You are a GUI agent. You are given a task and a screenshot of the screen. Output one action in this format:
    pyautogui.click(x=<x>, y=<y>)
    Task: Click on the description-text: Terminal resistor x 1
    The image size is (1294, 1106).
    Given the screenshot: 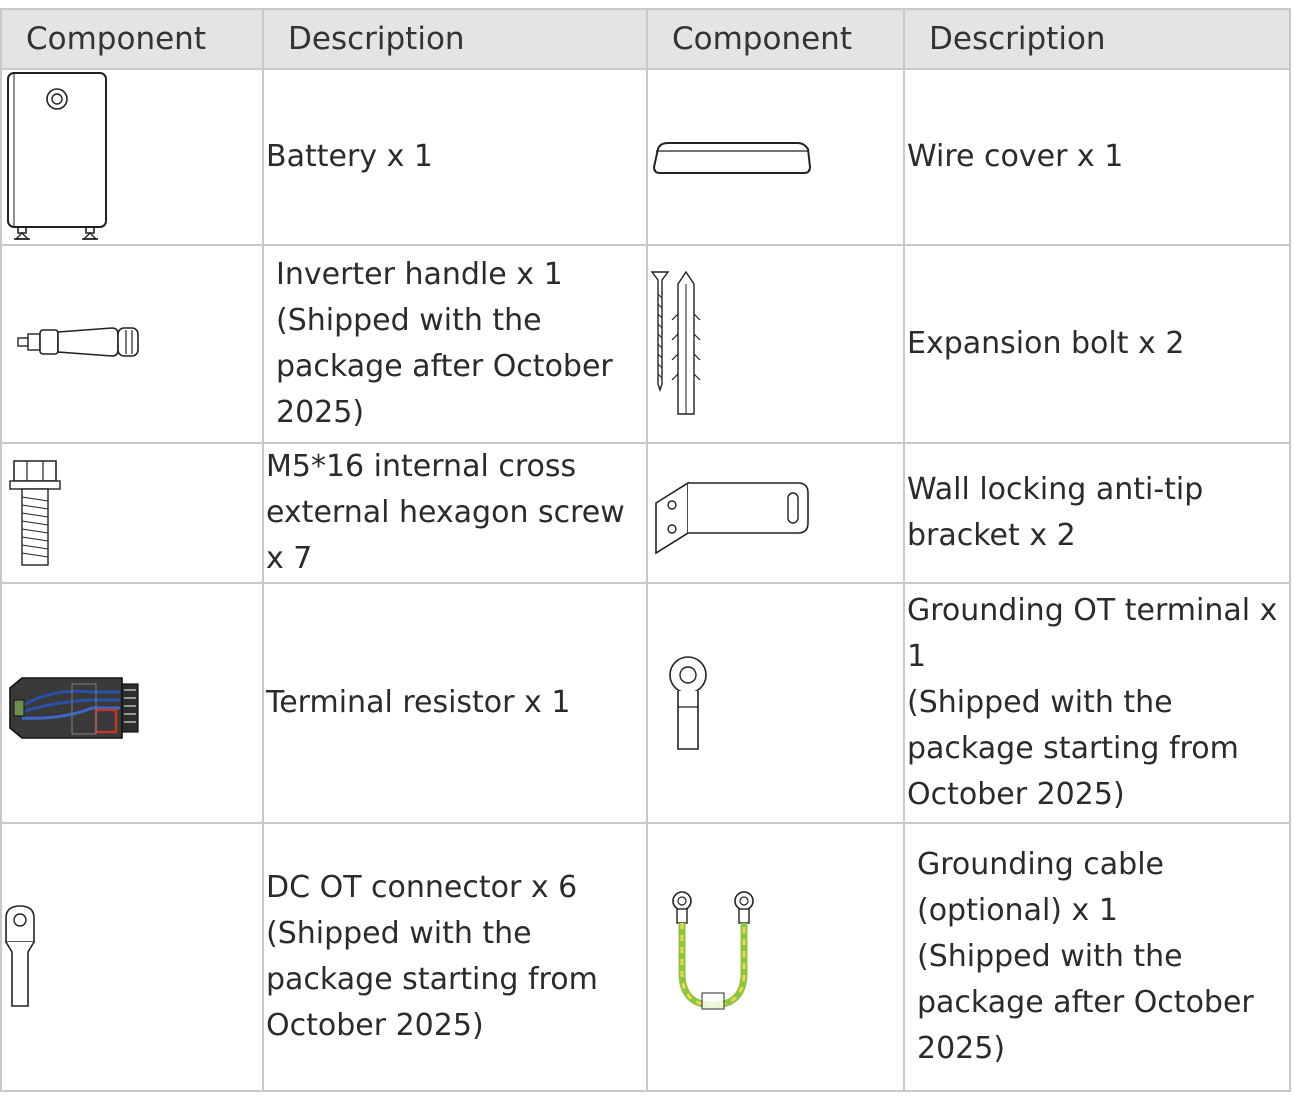 What is the action you would take?
    pyautogui.click(x=418, y=702)
    